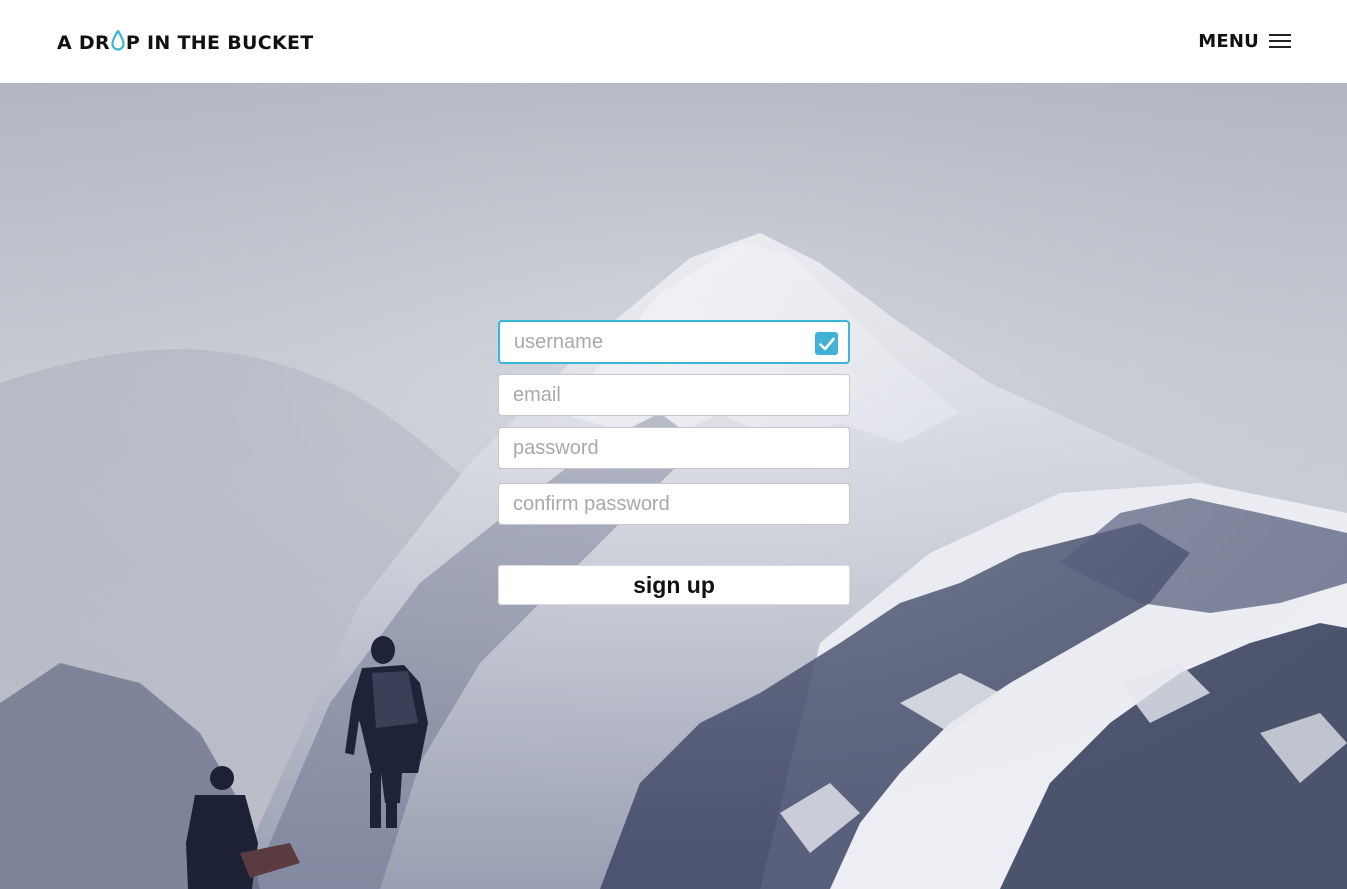  What do you see at coordinates (1228, 41) in the screenshot?
I see `menu-label: MENU` at bounding box center [1228, 41].